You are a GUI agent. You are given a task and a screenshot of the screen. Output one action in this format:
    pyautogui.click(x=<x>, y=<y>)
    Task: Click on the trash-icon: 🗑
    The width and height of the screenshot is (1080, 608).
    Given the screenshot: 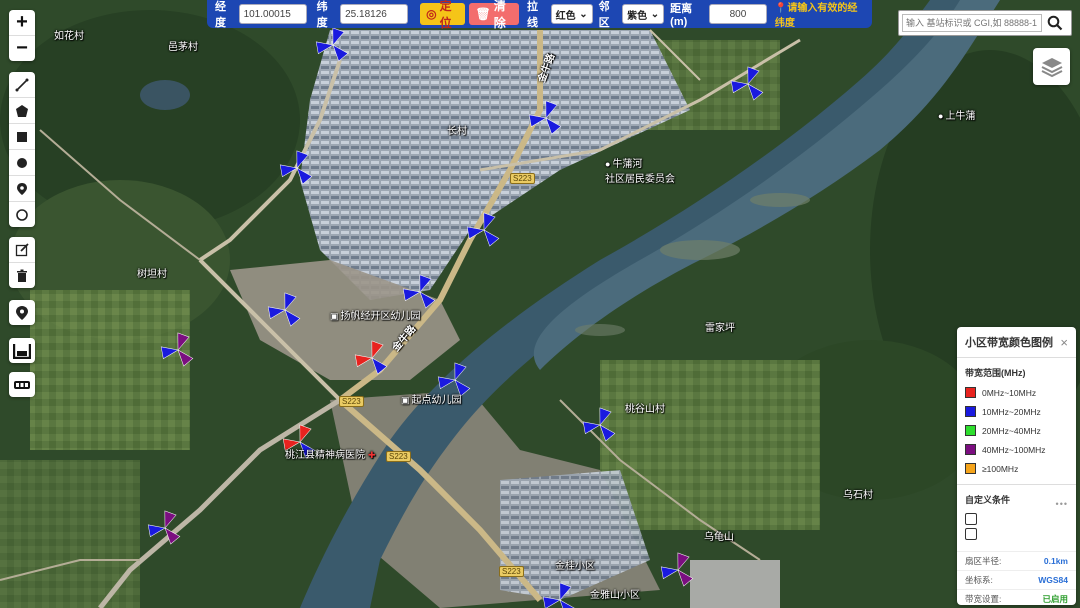 What is the action you would take?
    pyautogui.click(x=483, y=14)
    